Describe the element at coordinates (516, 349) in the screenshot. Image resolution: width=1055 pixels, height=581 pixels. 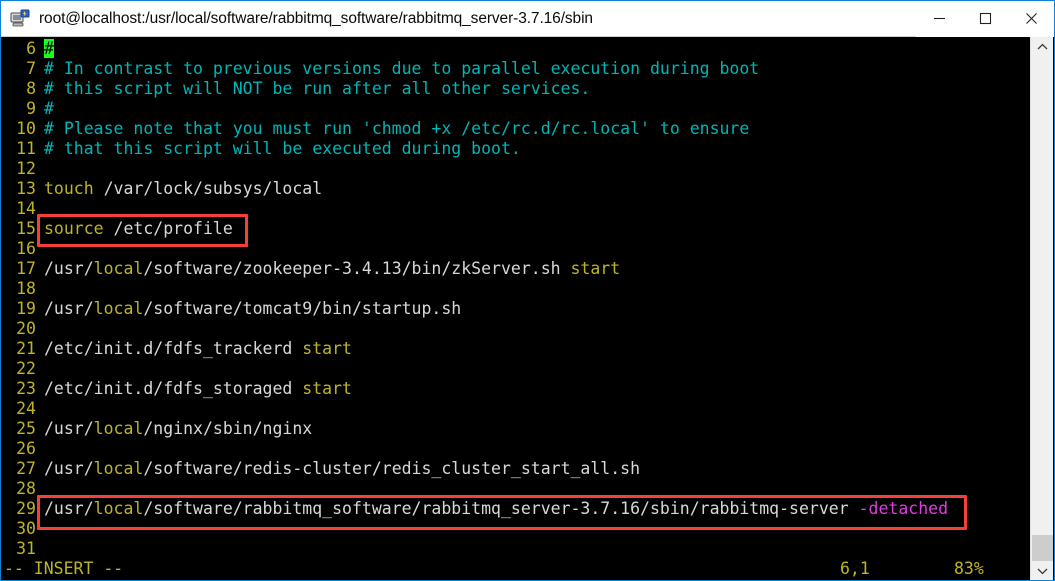
I see `code-line: 21/etc/init.d/fdfs_trackerd start` at that location.